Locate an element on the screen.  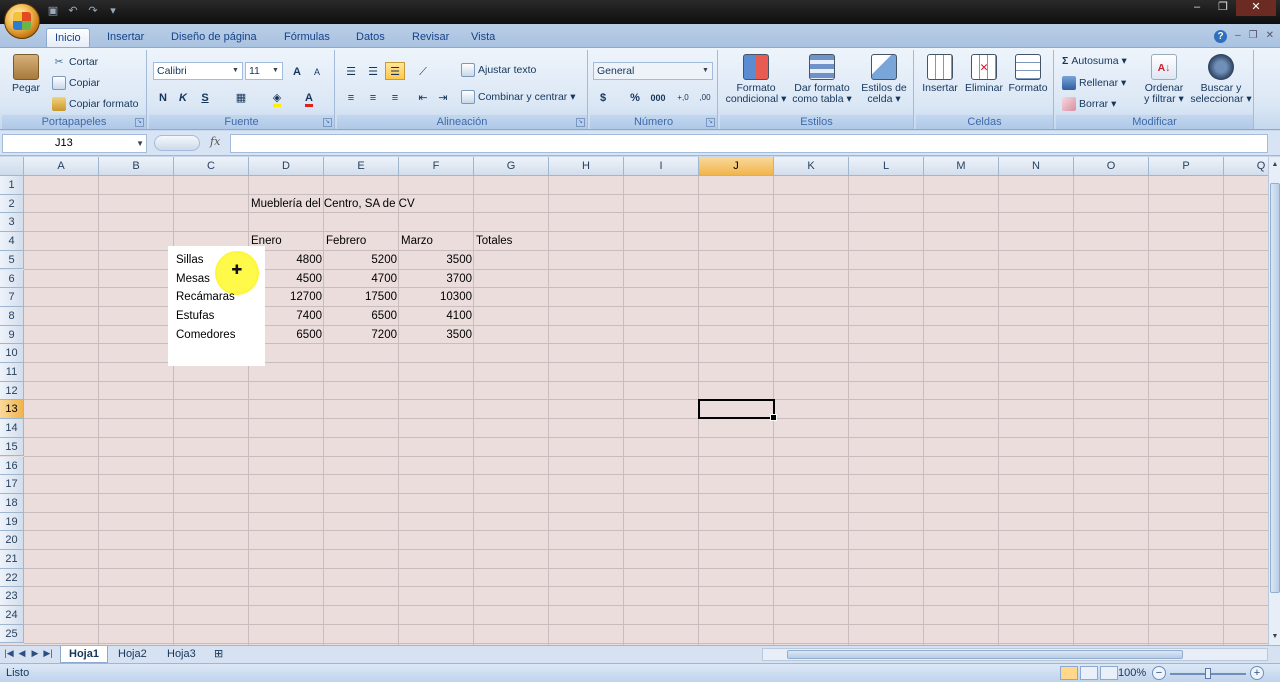
save-icon: ▣ is located at coordinates (53, 11).